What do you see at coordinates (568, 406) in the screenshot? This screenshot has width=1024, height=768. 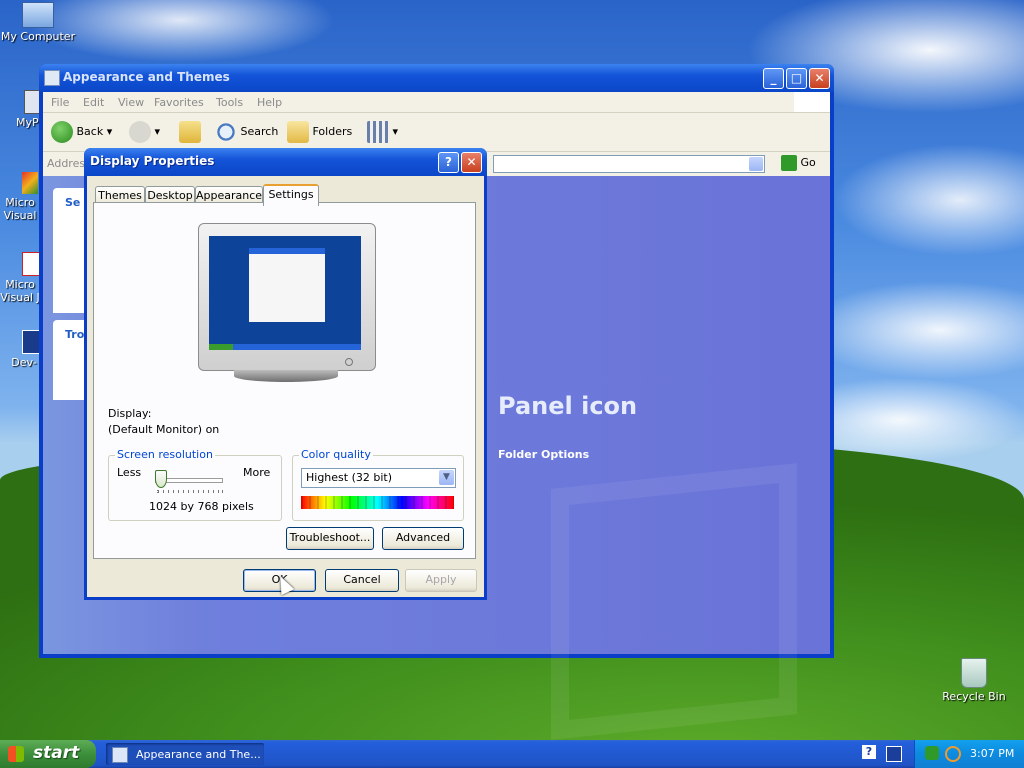 I see `pick-panel-icon-heading: Panel icon` at bounding box center [568, 406].